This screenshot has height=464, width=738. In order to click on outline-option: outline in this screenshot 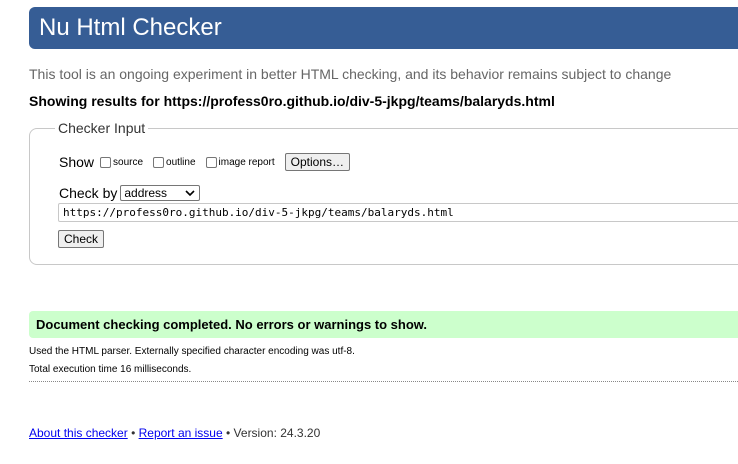, I will do `click(174, 162)`.